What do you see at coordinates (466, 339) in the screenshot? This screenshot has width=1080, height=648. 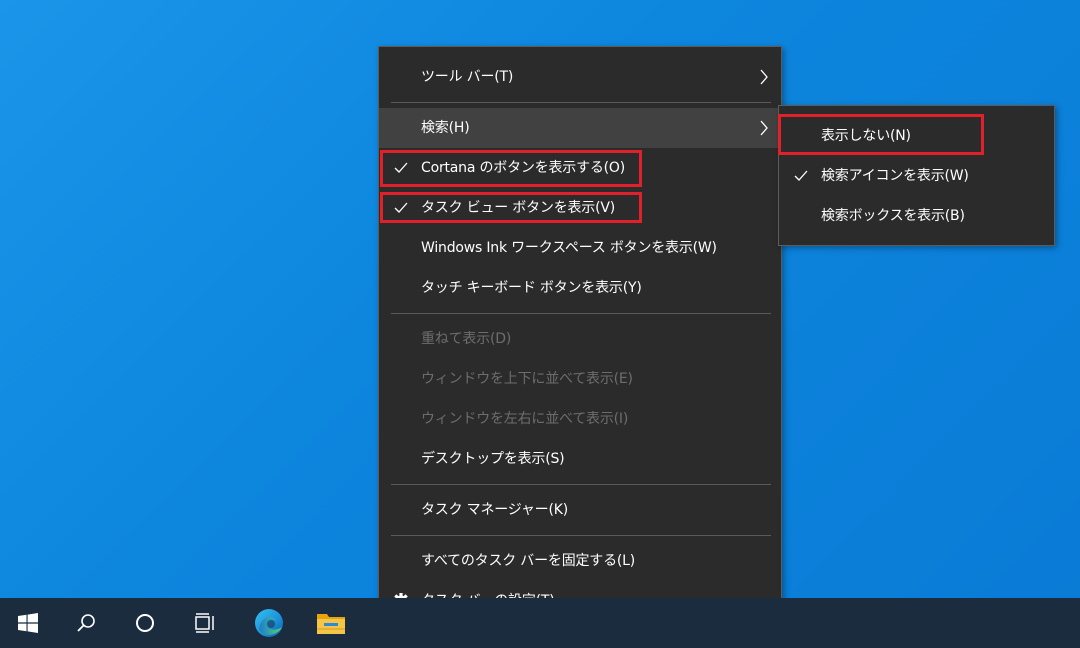 I see `menu-item-label: 重ねて表示(D)` at bounding box center [466, 339].